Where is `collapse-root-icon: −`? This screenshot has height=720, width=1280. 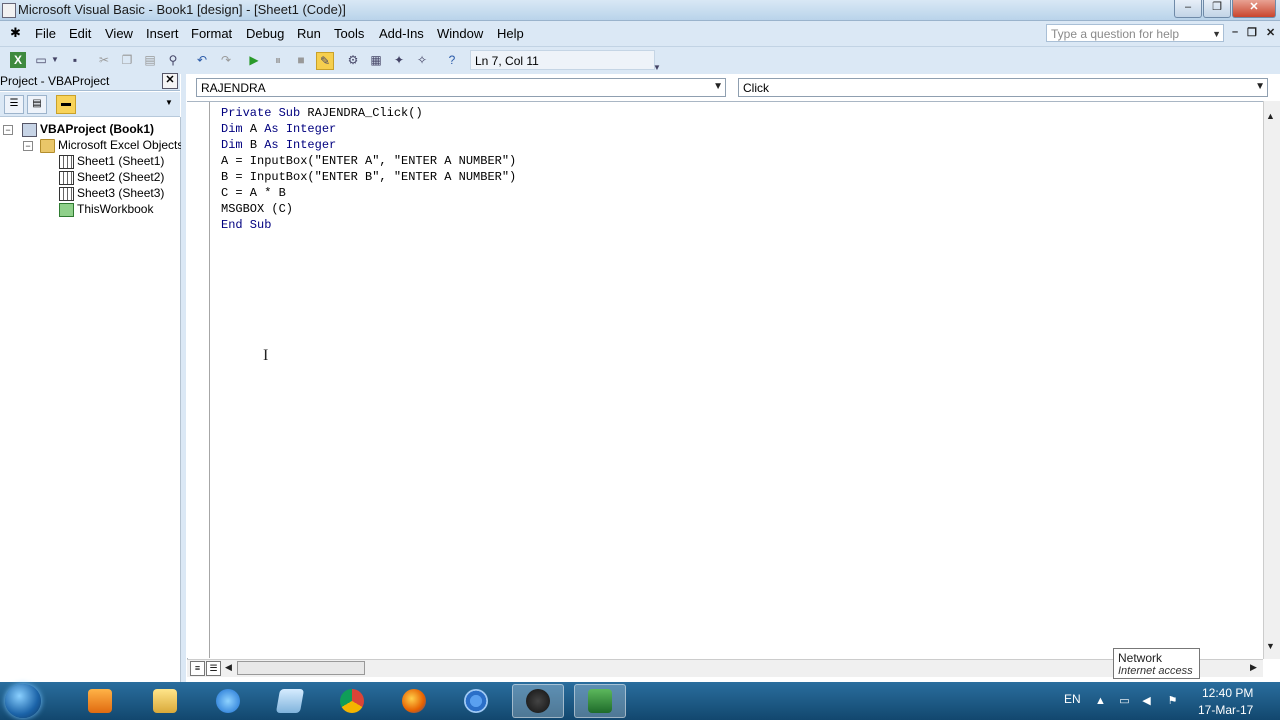
collapse-root-icon: − is located at coordinates (8, 130).